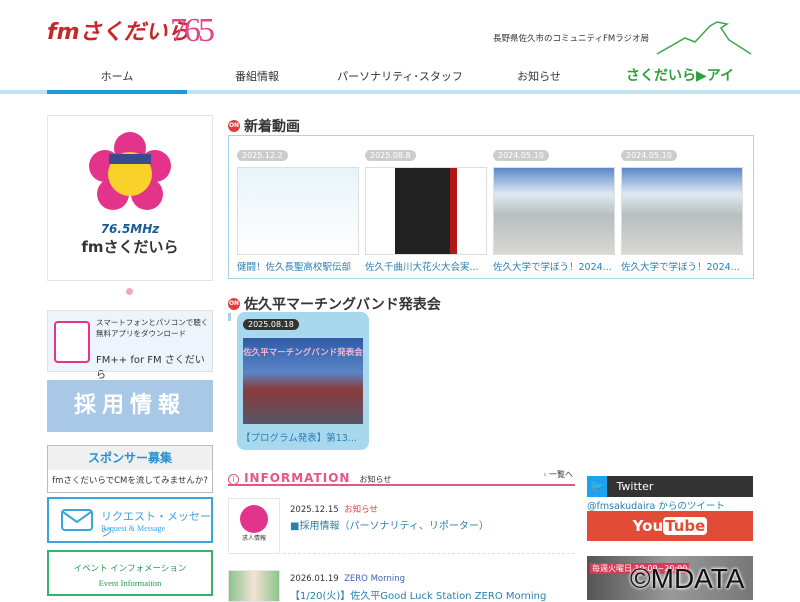 The width and height of the screenshot is (800, 602). I want to click on watermark: ©MDATA, so click(687, 578).